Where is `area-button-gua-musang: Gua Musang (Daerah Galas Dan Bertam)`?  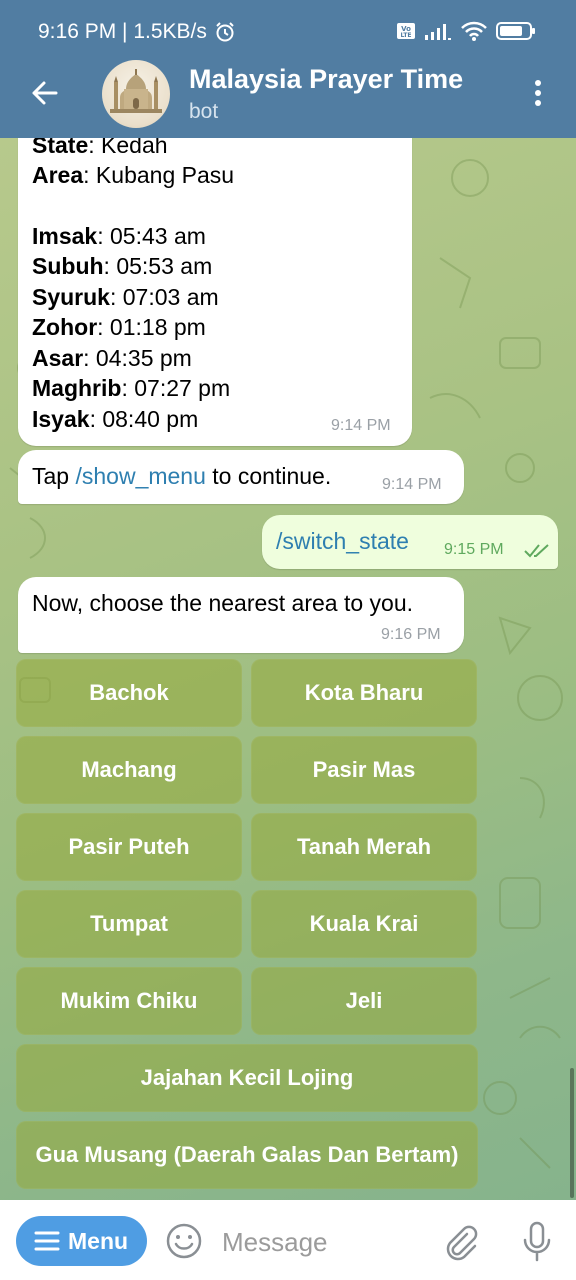 area-button-gua-musang: Gua Musang (Daerah Galas Dan Bertam) is located at coordinates (247, 1155).